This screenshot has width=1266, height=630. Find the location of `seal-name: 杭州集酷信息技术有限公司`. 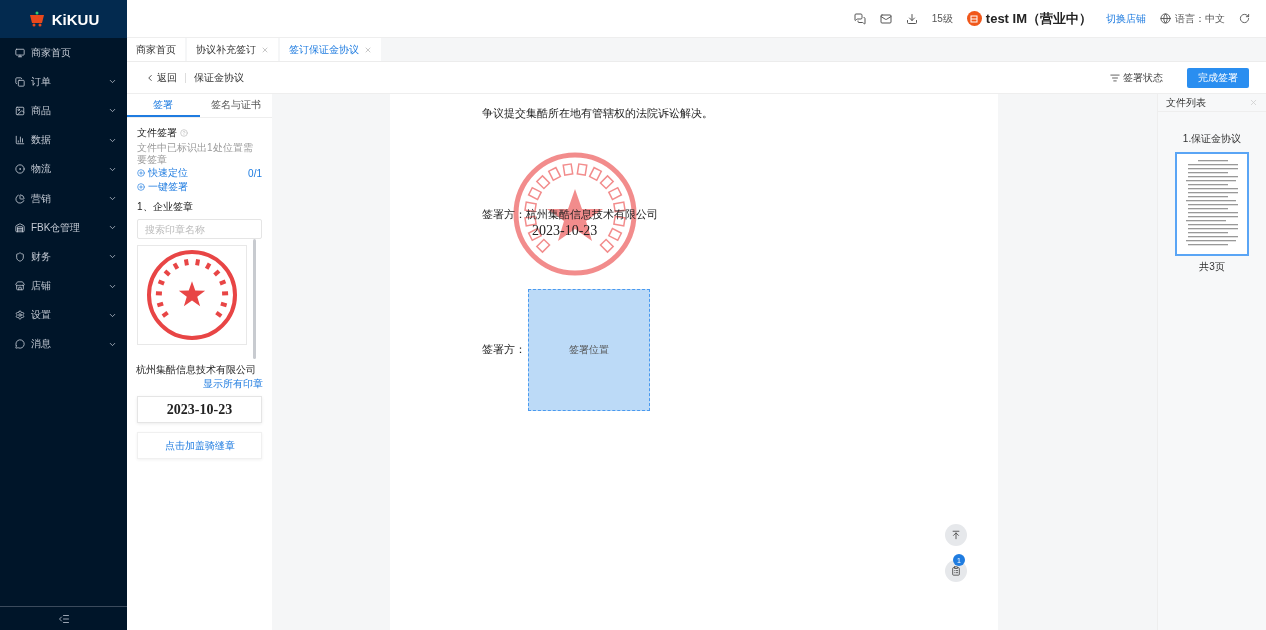

seal-name: 杭州集酷信息技术有限公司 is located at coordinates (196, 370).